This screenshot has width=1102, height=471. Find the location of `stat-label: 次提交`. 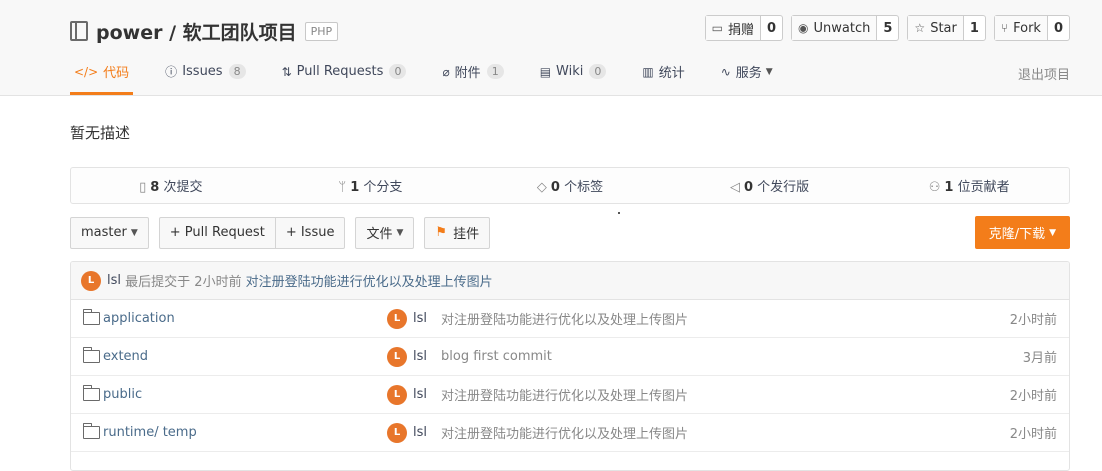

stat-label: 次提交 is located at coordinates (183, 187).